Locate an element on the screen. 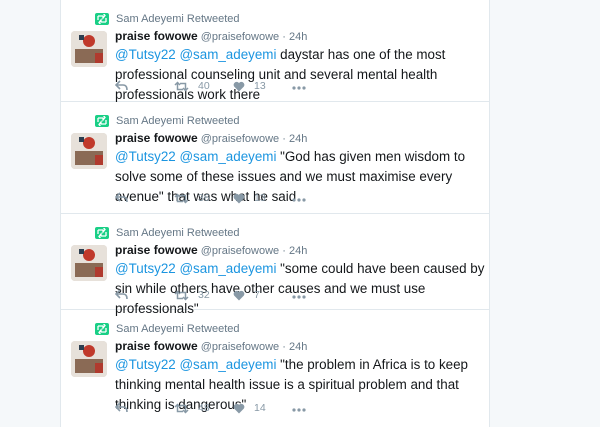  retweet-count: 40 is located at coordinates (204, 86).